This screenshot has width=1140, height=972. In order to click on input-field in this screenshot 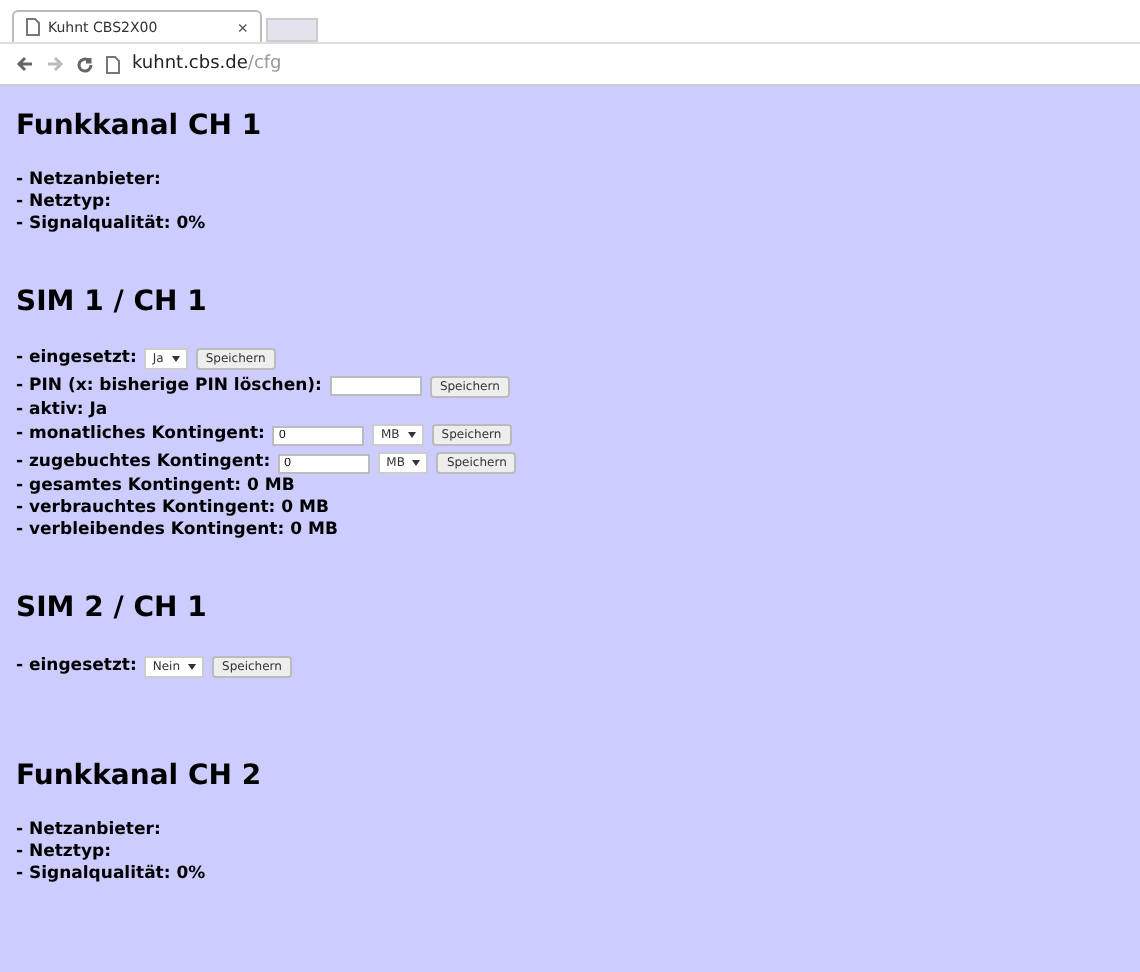, I will do `click(375, 386)`.